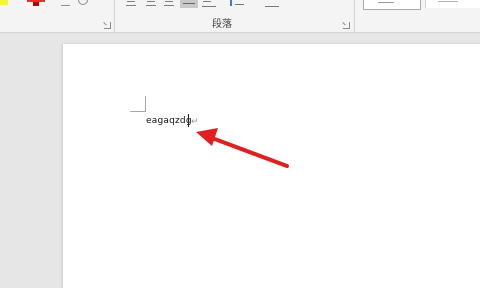 Image resolution: width=480 pixels, height=288 pixels. What do you see at coordinates (207, 137) in the screenshot?
I see `arrow-head` at bounding box center [207, 137].